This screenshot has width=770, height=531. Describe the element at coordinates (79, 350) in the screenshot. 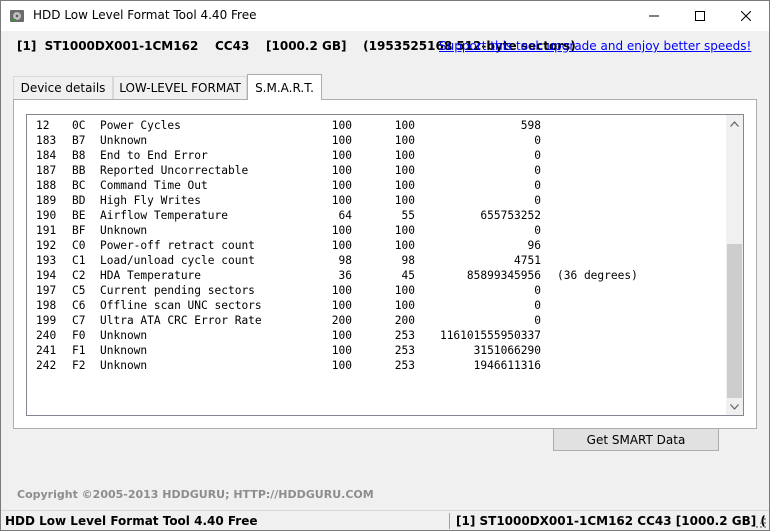

I see `attribute-hex: F1` at that location.